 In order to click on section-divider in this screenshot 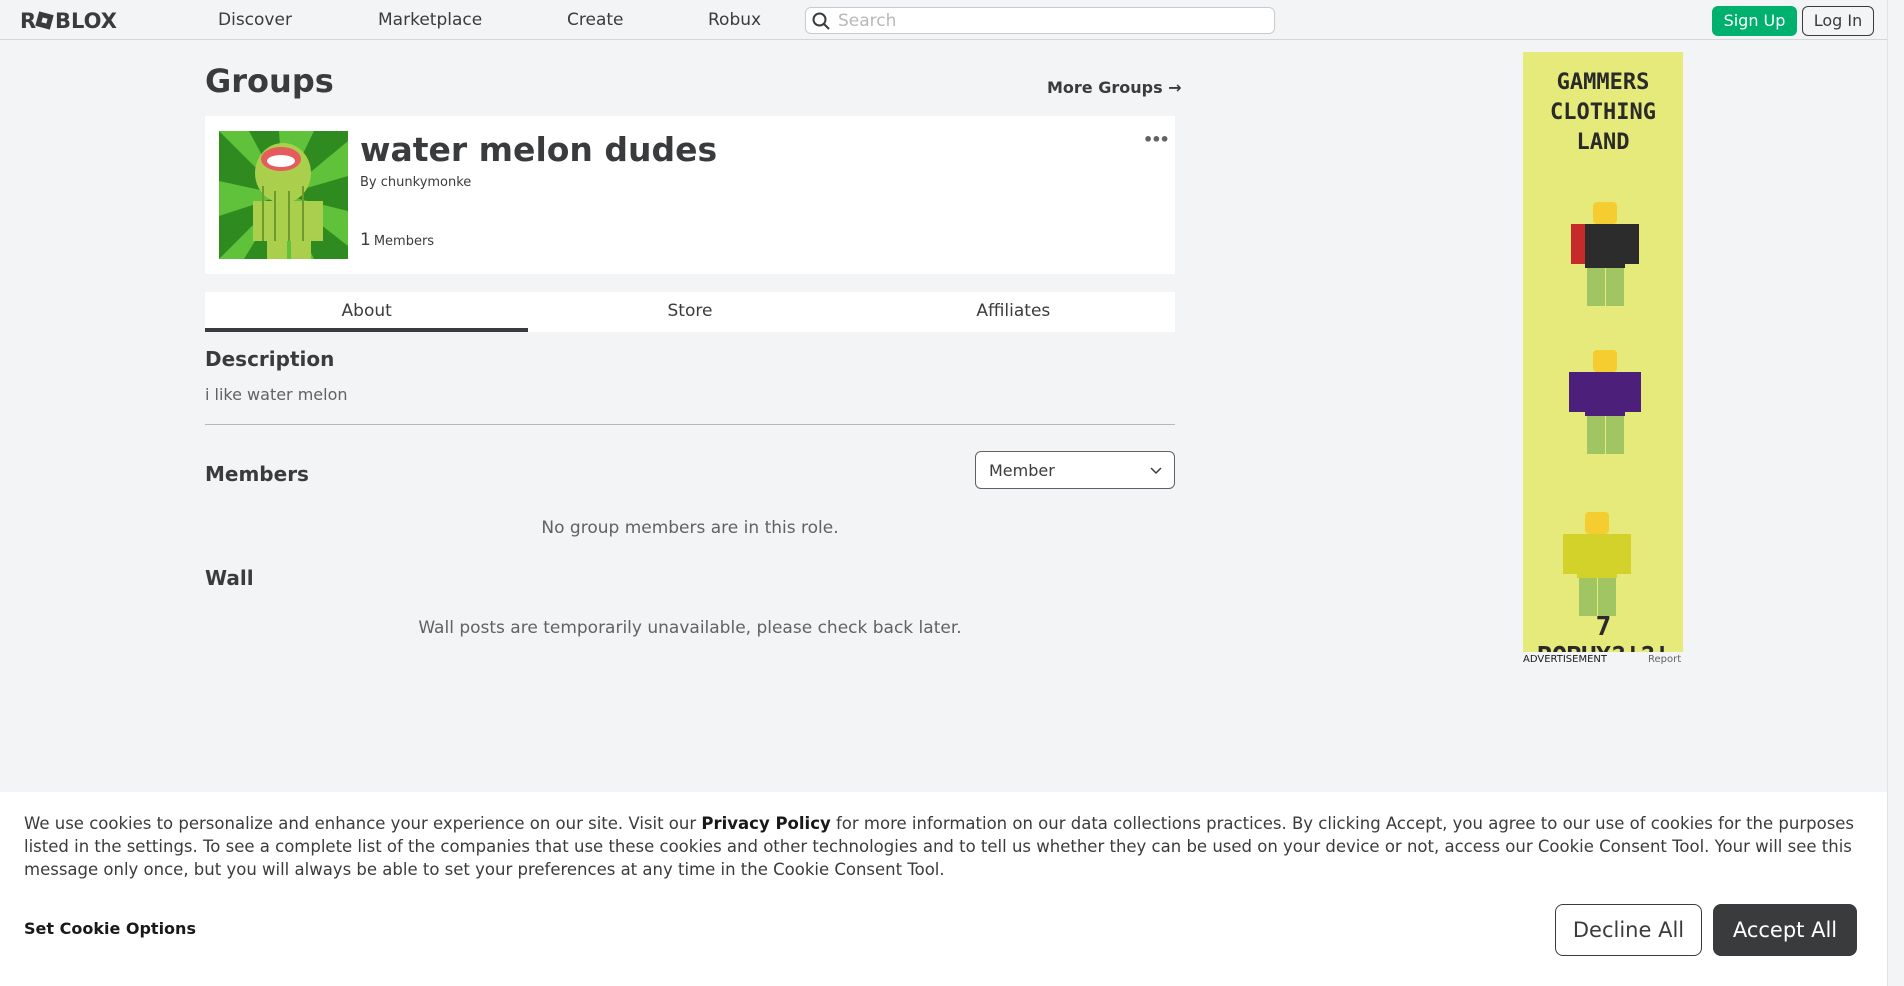, I will do `click(690, 424)`.